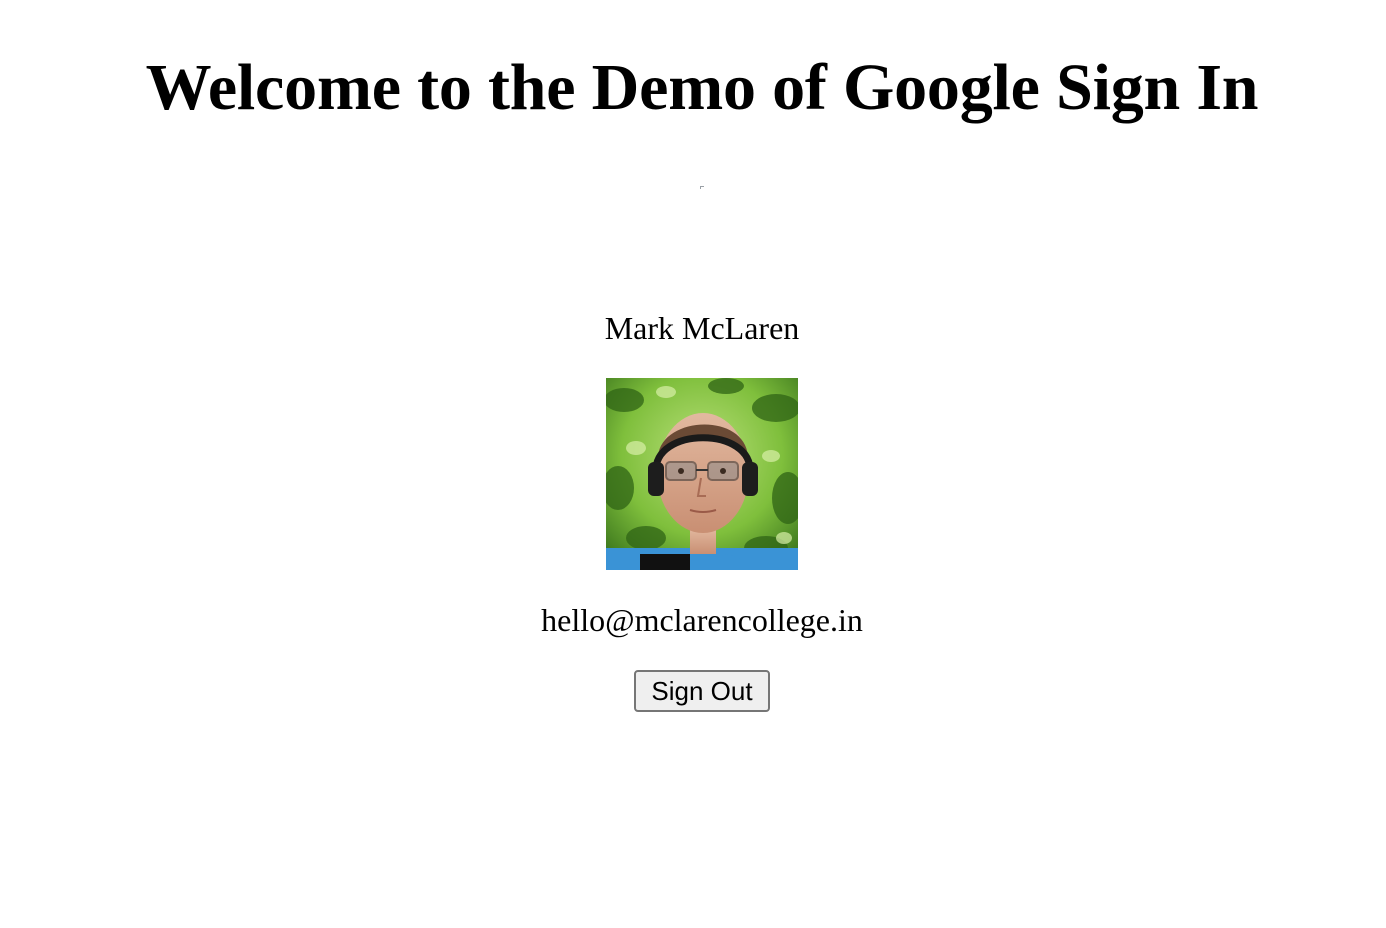  What do you see at coordinates (702, 328) in the screenshot?
I see `user-name: Mark McLaren` at bounding box center [702, 328].